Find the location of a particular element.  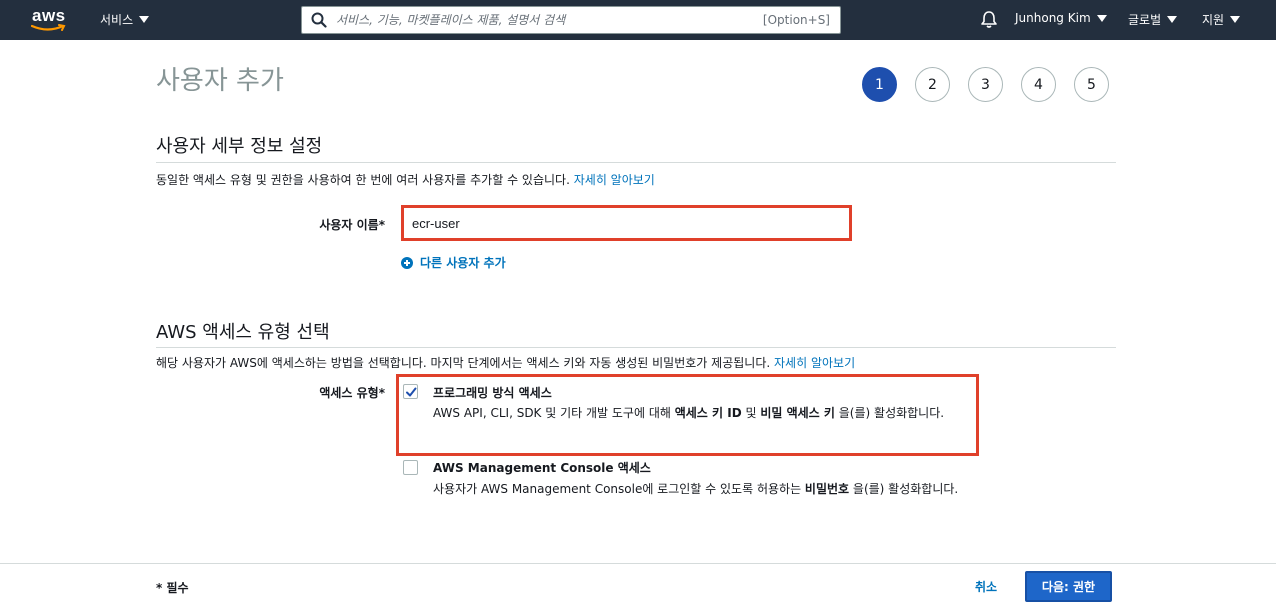

add-another-user-button: 다른 사용자 추가 is located at coordinates (453, 262).